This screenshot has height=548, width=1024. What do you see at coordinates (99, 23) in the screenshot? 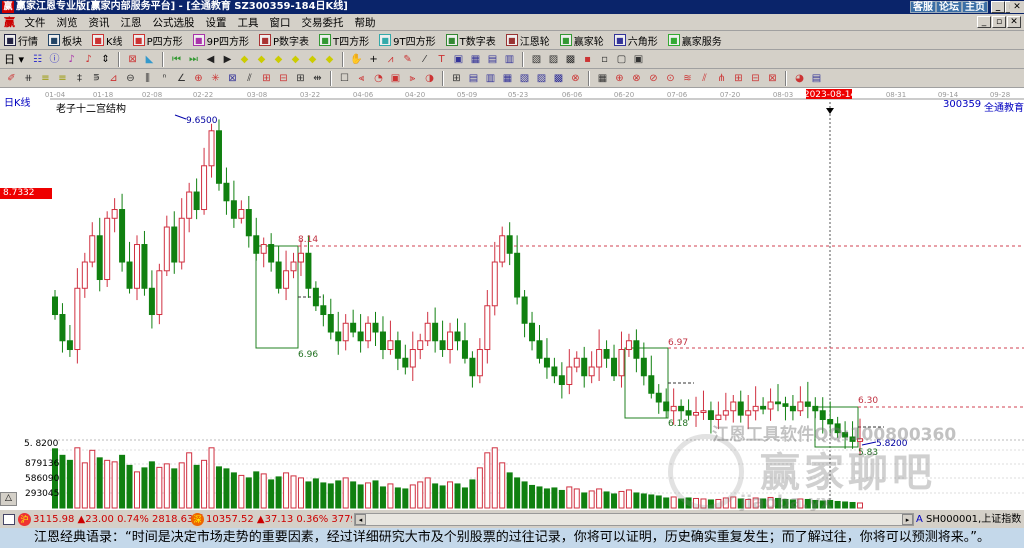
I see `menu-info: 资讯` at bounding box center [99, 23].